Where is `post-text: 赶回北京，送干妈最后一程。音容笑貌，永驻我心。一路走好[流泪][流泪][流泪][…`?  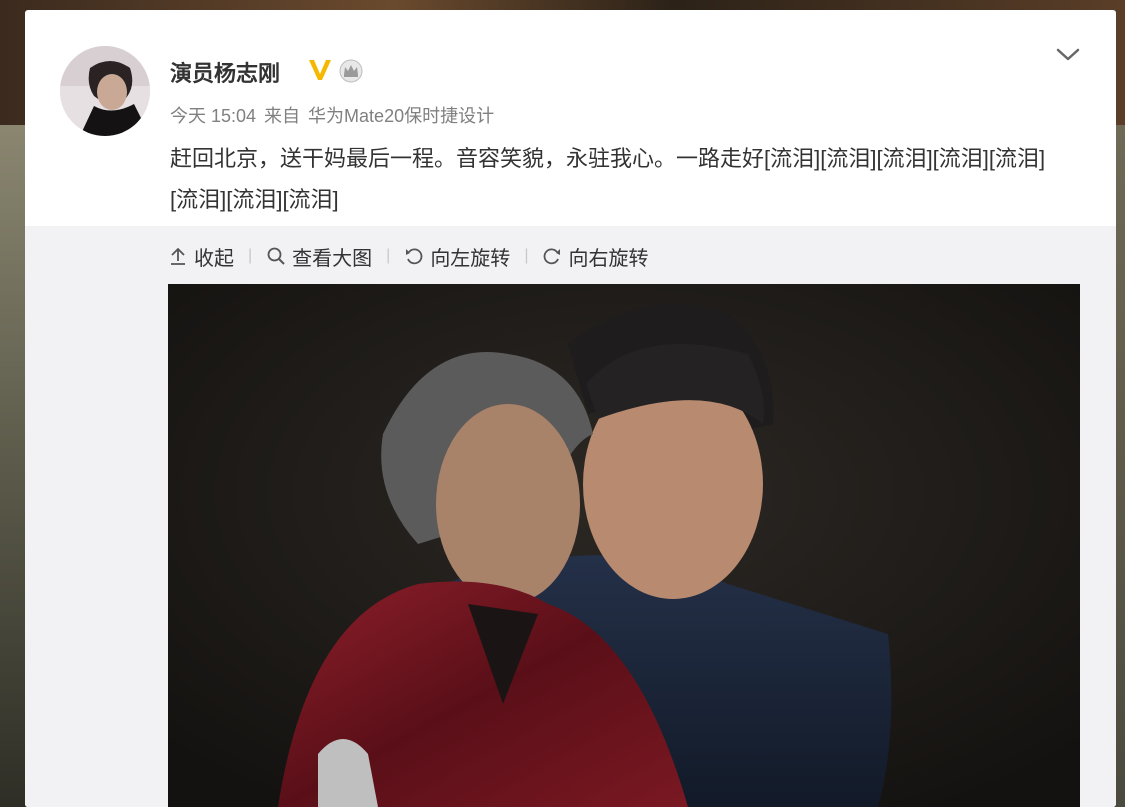
post-text: 赶回北京，送干妈最后一程。音容笑貌，永驻我心。一路走好[流泪][流泪][流泪][… is located at coordinates (608, 179).